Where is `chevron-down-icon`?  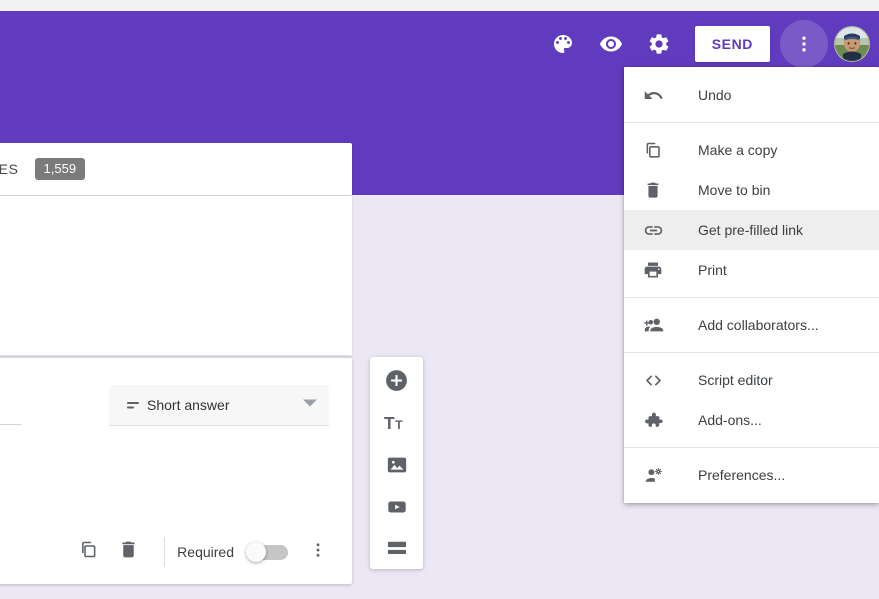 chevron-down-icon is located at coordinates (310, 405).